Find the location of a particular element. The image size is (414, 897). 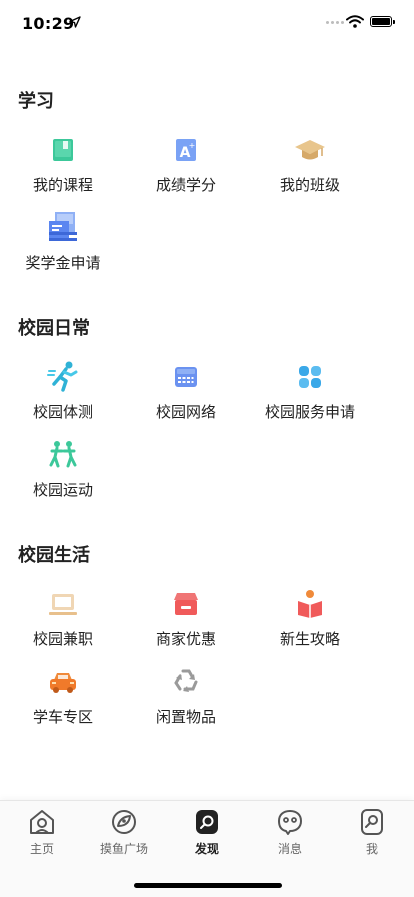

grid-item-label: 我的课程 is located at coordinates (62, 185).